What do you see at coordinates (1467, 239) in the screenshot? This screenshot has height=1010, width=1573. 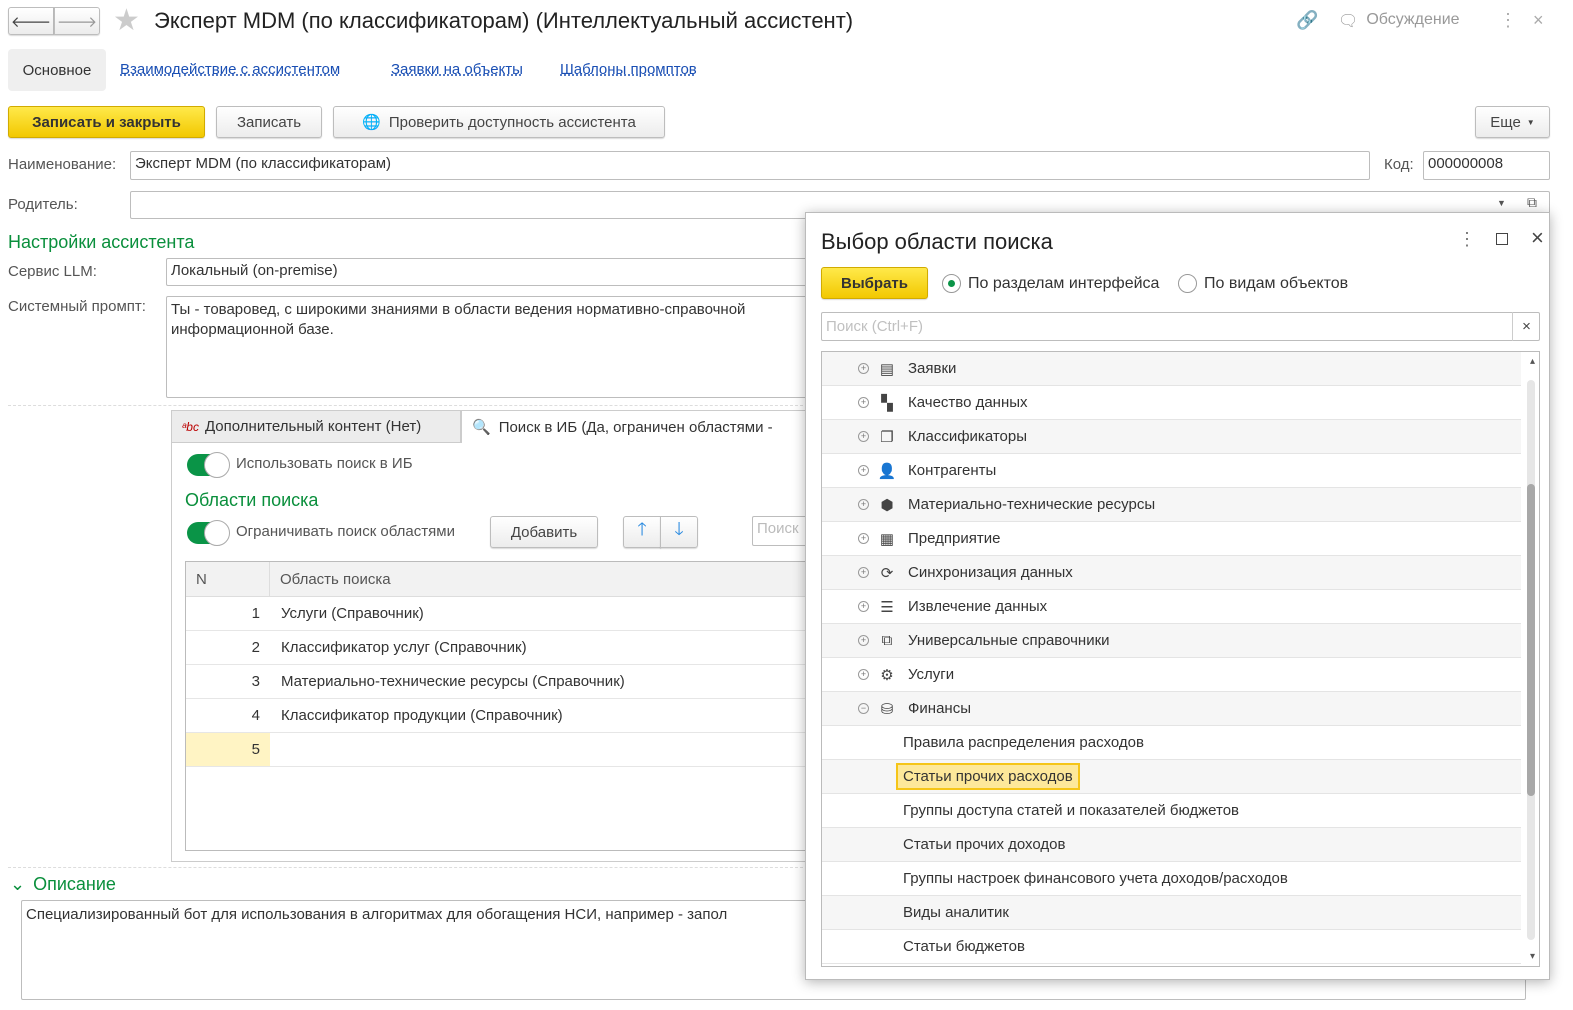 I see `dialog-more-icon: ⋮` at bounding box center [1467, 239].